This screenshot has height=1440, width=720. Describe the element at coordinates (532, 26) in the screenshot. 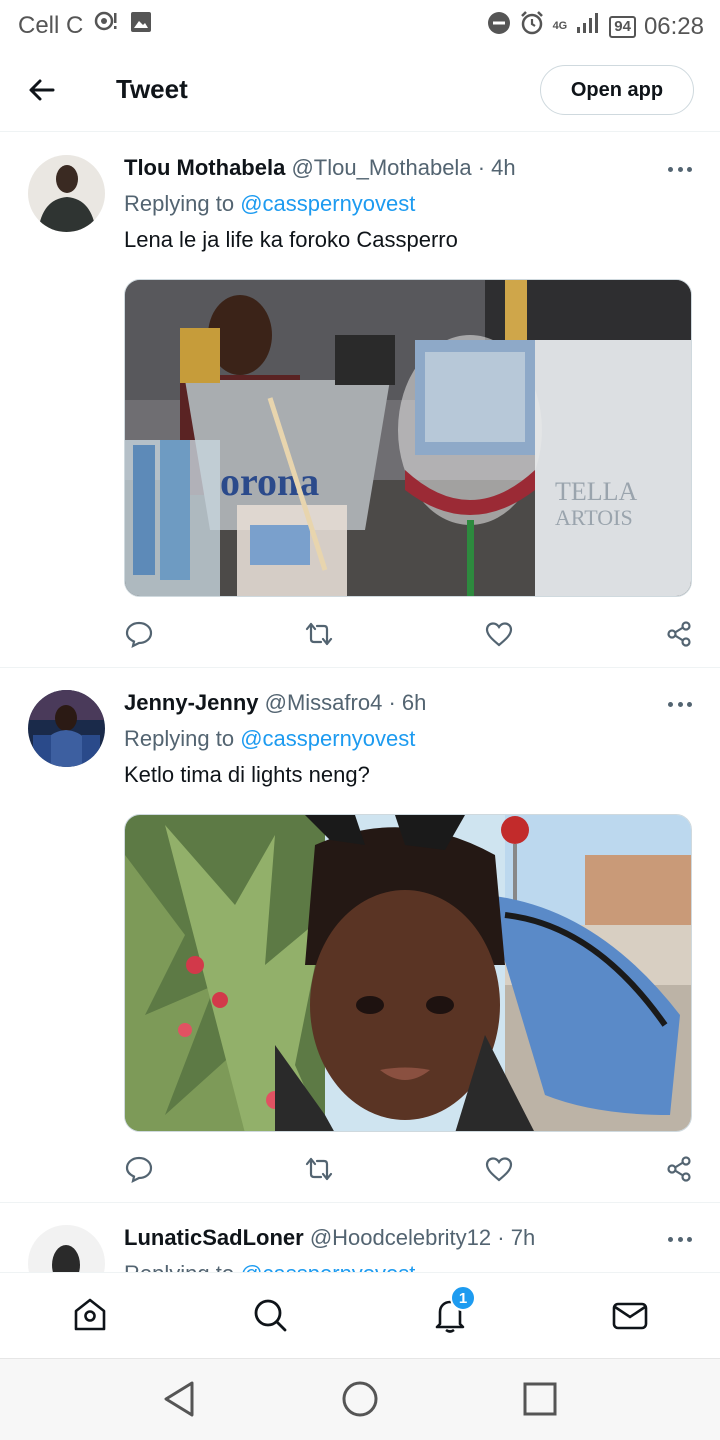

I see `alarm-icon` at that location.